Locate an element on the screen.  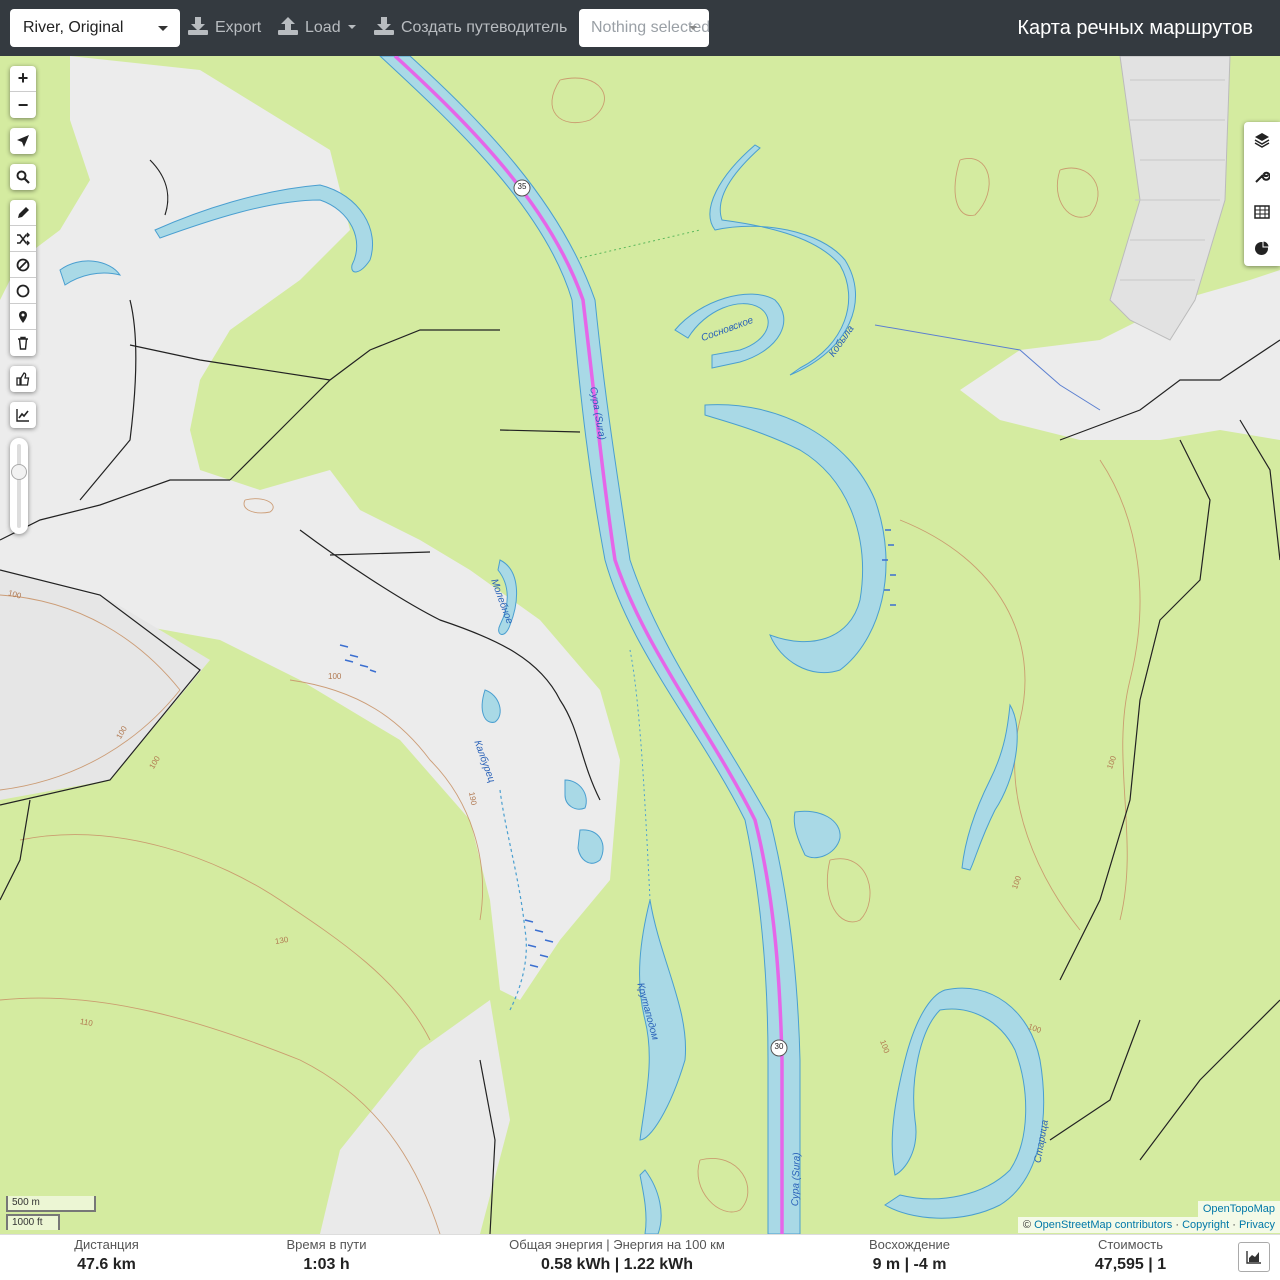
privacy-link: Privacy is located at coordinates (1257, 1225).